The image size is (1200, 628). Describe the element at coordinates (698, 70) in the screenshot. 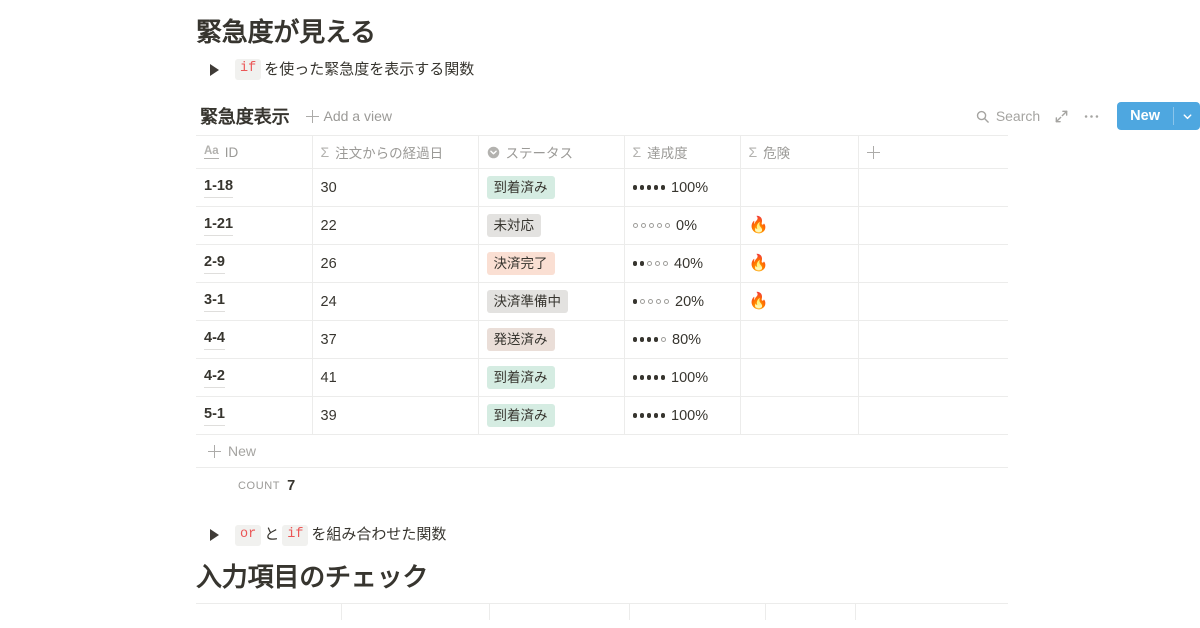

I see `toggle-block-1: if を使った緊急度を表示する関数` at that location.